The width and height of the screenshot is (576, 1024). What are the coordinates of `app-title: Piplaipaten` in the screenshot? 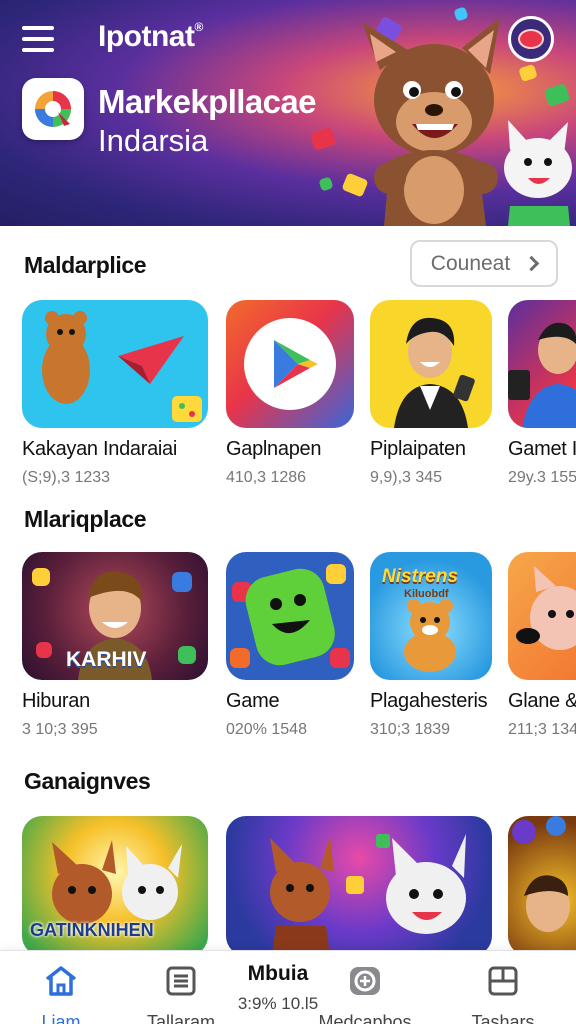 It's located at (418, 449).